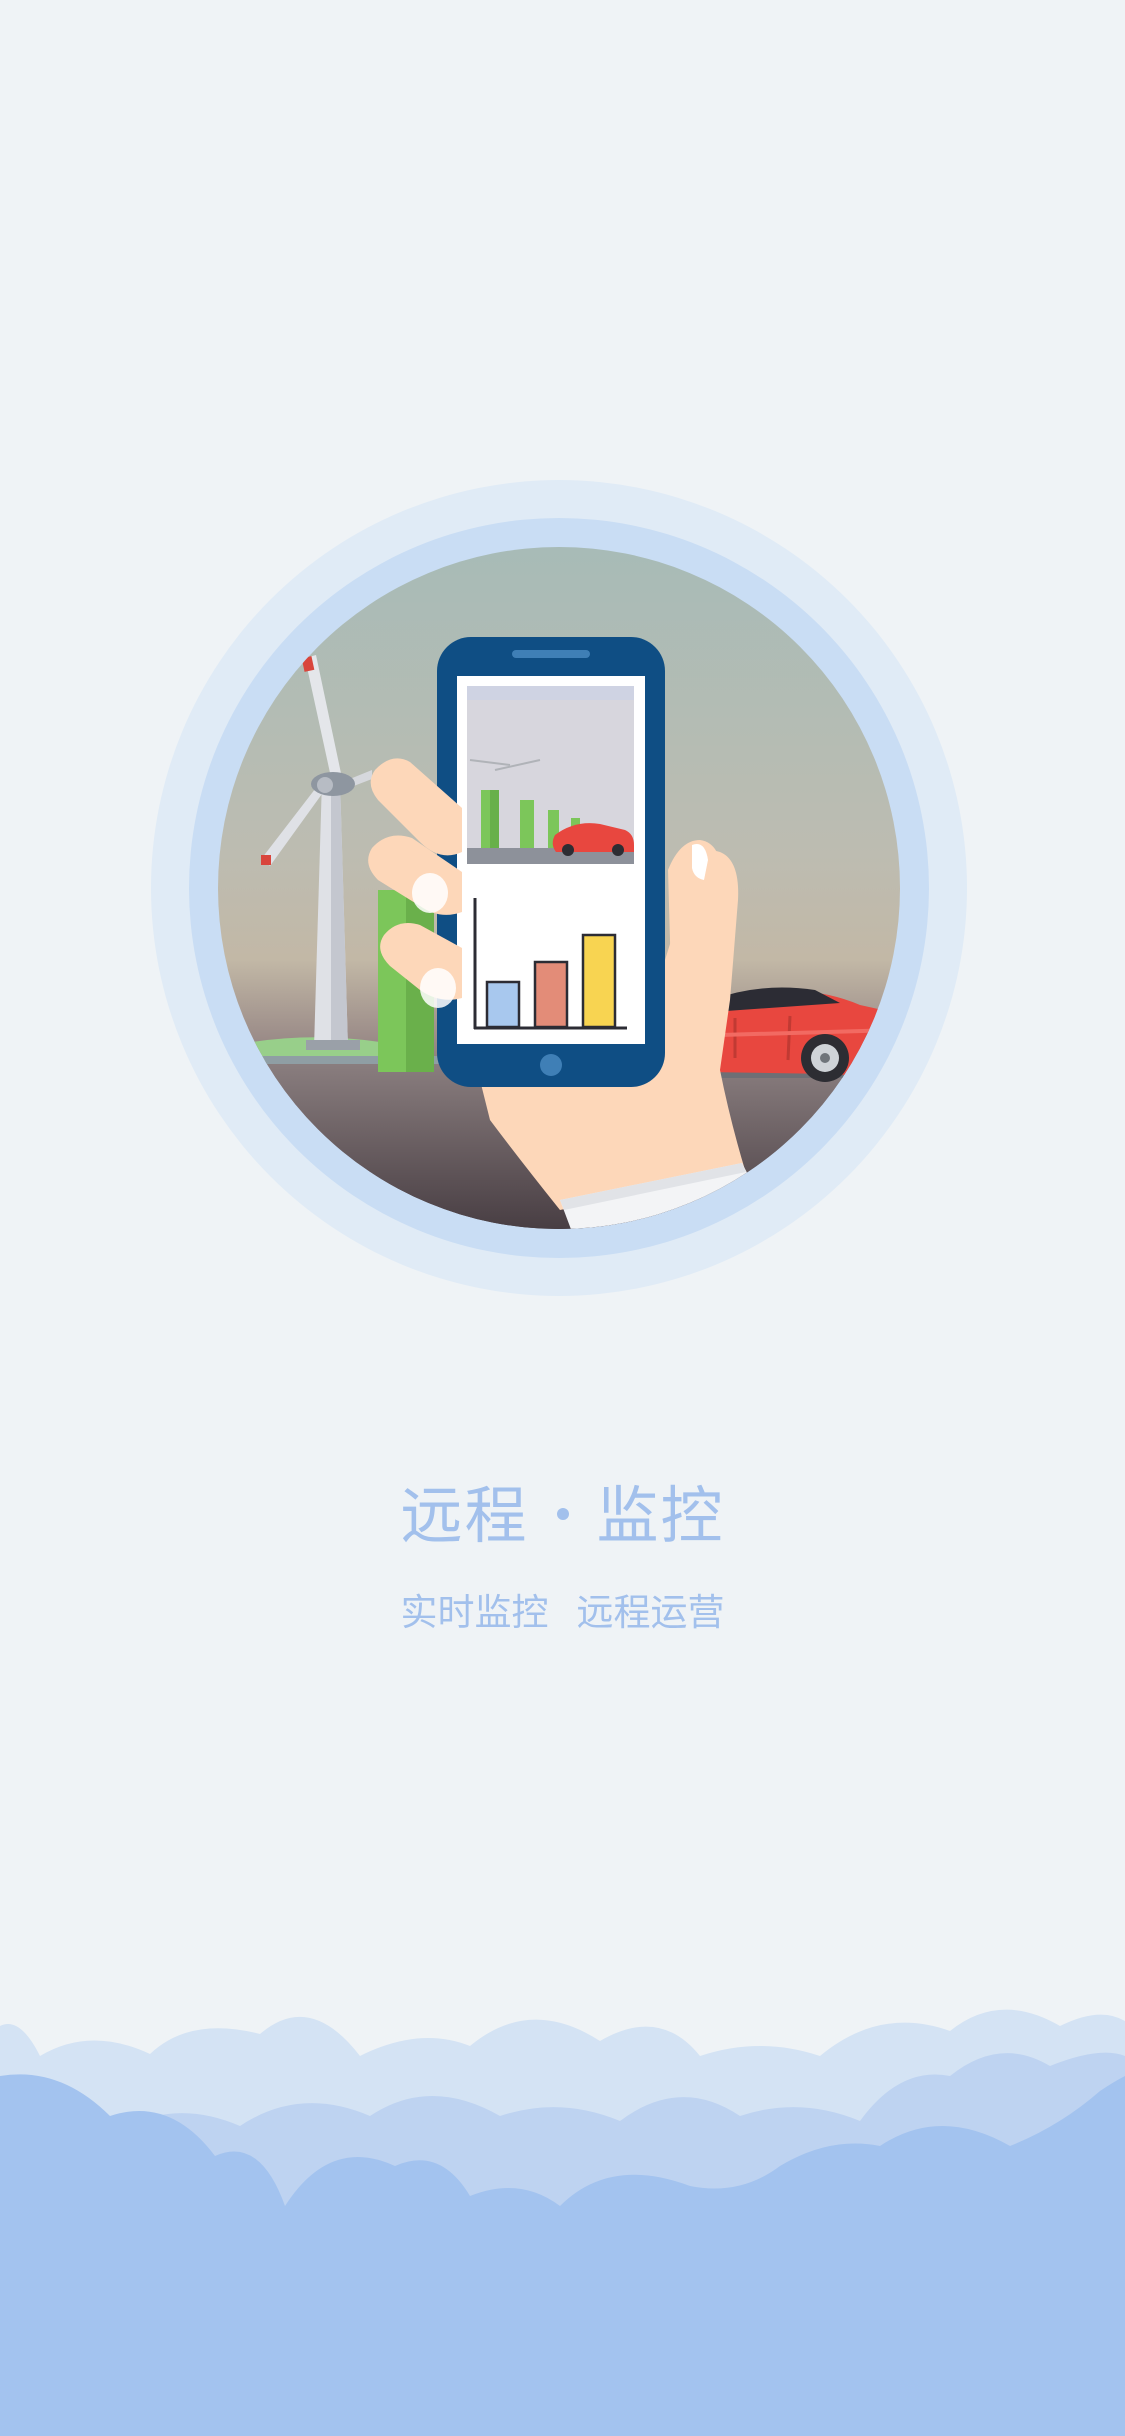 This screenshot has height=2436, width=1125. I want to click on title-separator-dot, so click(562, 1513).